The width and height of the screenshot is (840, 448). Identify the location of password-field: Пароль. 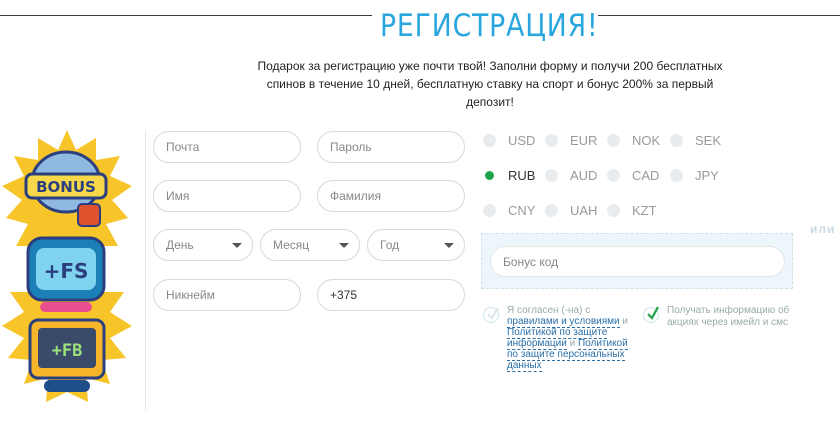
(391, 147).